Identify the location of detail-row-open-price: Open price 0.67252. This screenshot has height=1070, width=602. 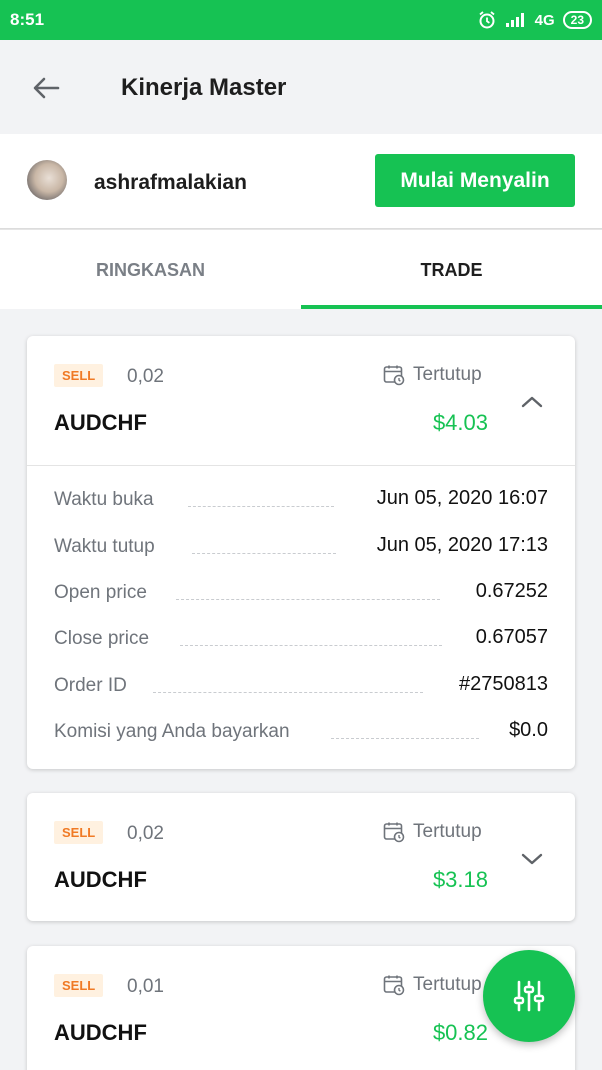
(301, 593).